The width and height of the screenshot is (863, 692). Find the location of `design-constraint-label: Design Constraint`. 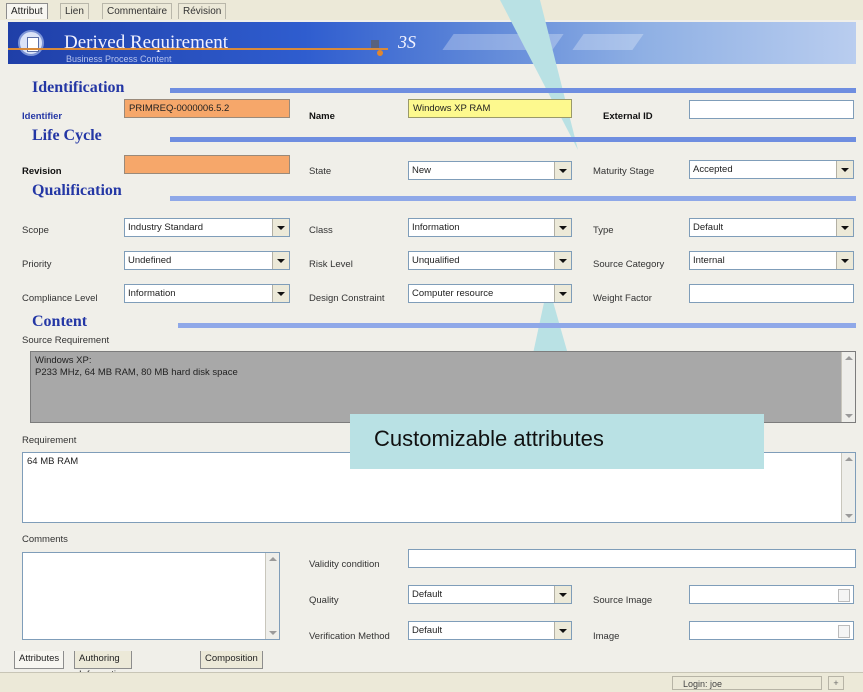

design-constraint-label: Design Constraint is located at coordinates (347, 298).